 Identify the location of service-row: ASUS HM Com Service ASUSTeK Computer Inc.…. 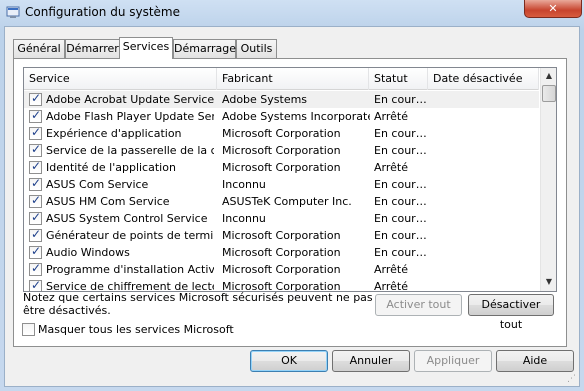
(281, 201).